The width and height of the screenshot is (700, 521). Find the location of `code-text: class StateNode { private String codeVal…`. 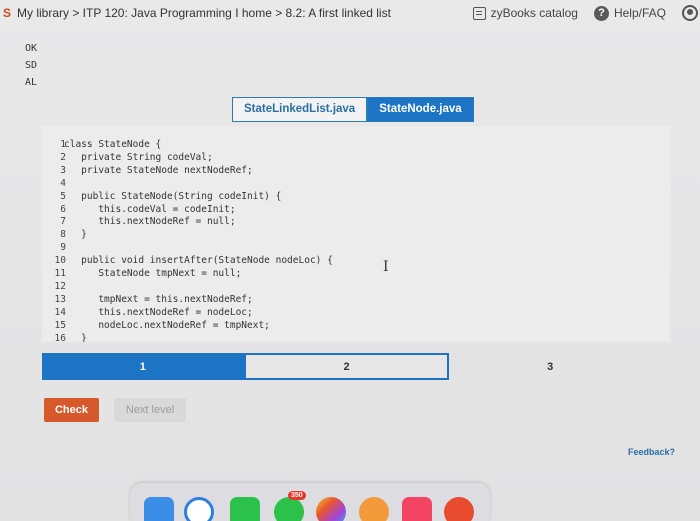

code-text: class StateNode { private String codeVal… is located at coordinates (198, 240).